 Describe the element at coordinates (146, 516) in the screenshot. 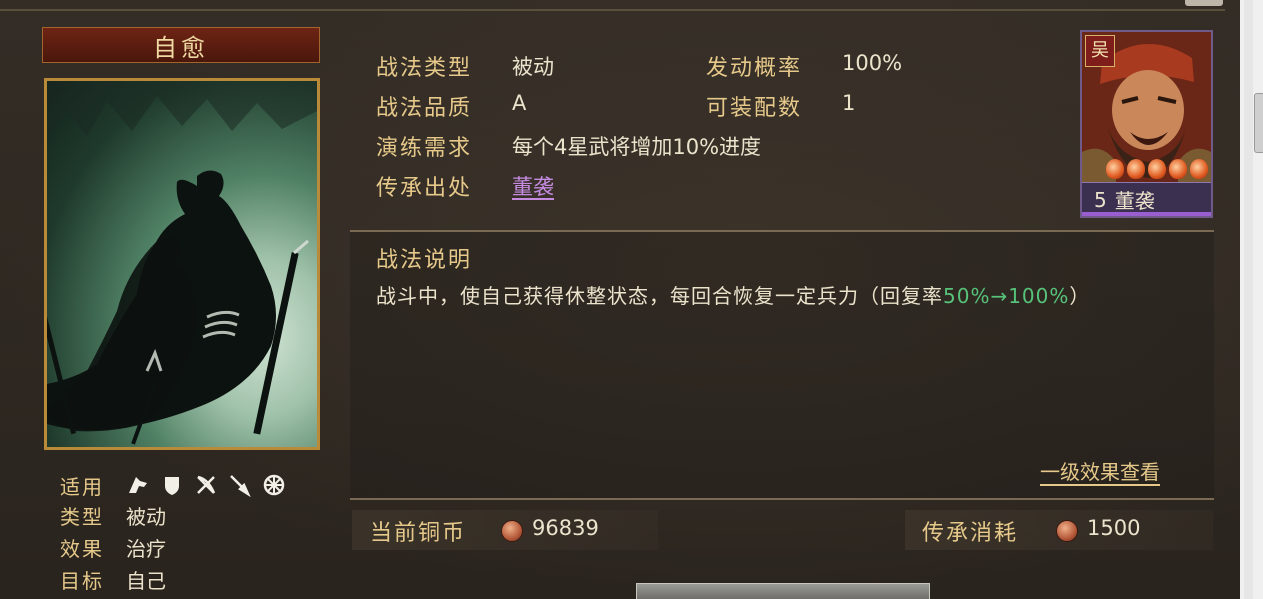

I see `type-value: 被动` at that location.